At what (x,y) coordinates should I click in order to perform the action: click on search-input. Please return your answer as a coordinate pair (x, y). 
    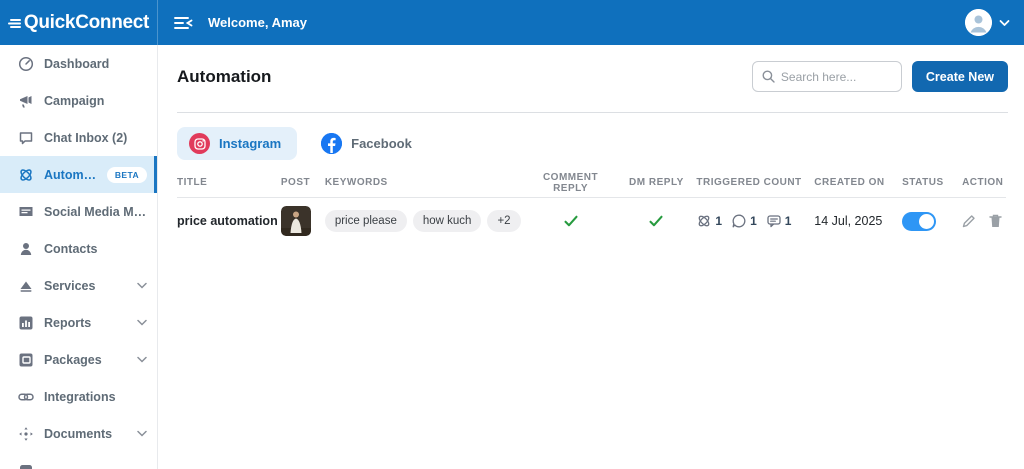
    Looking at the image, I should click on (836, 76).